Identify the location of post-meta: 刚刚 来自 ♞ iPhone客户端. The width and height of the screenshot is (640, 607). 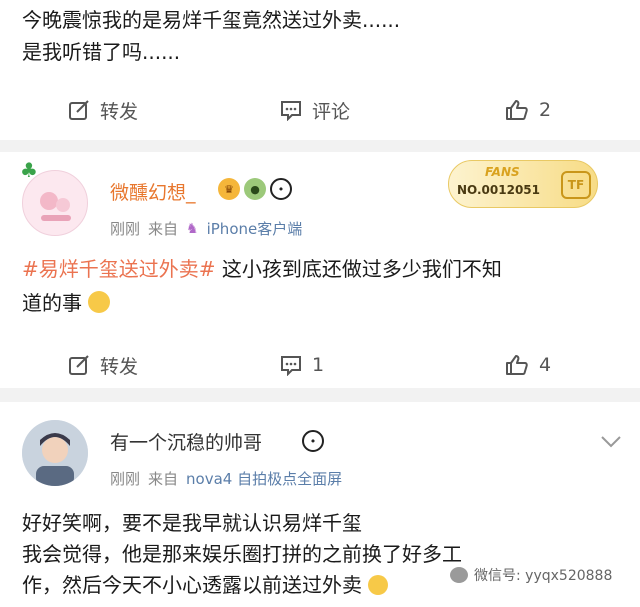
(206, 228).